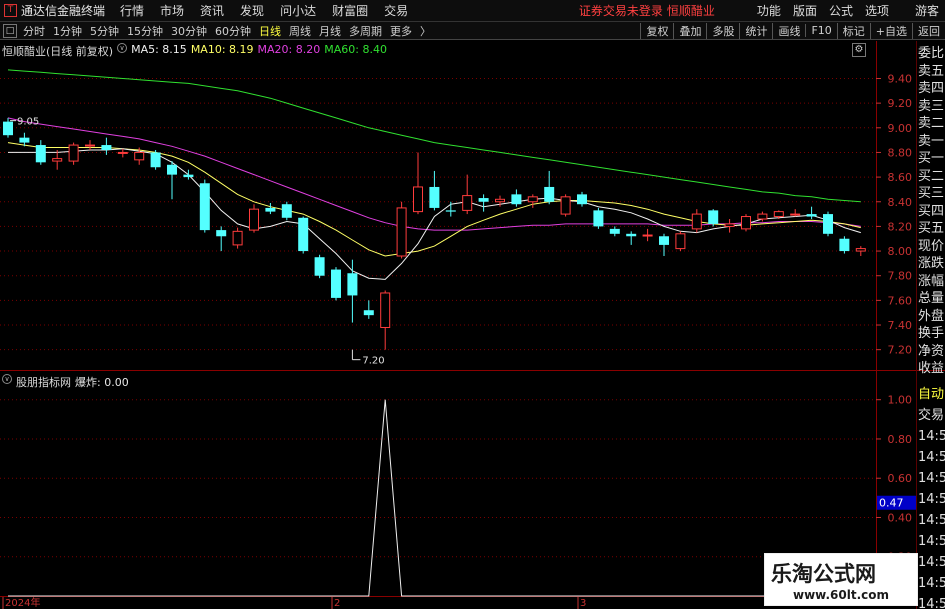 This screenshot has height=609, width=945. Describe the element at coordinates (823, 574) in the screenshot. I see `watermark-title: 乐淘公式网` at that location.